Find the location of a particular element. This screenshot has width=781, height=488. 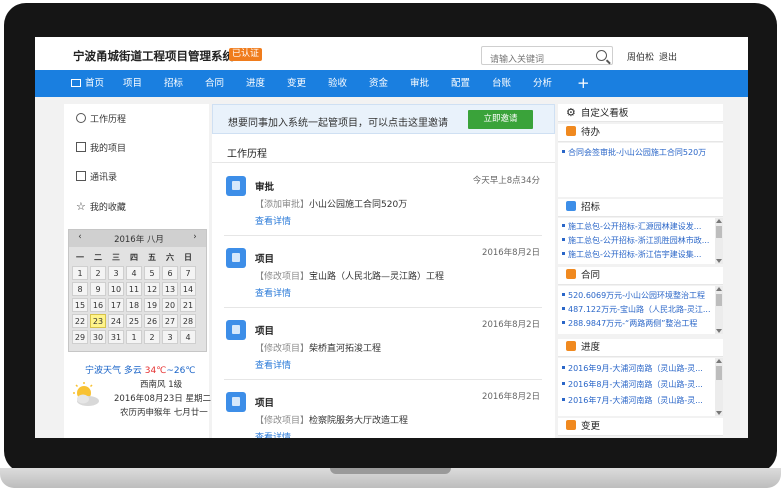

nav-analysis: 分析 is located at coordinates (542, 83).